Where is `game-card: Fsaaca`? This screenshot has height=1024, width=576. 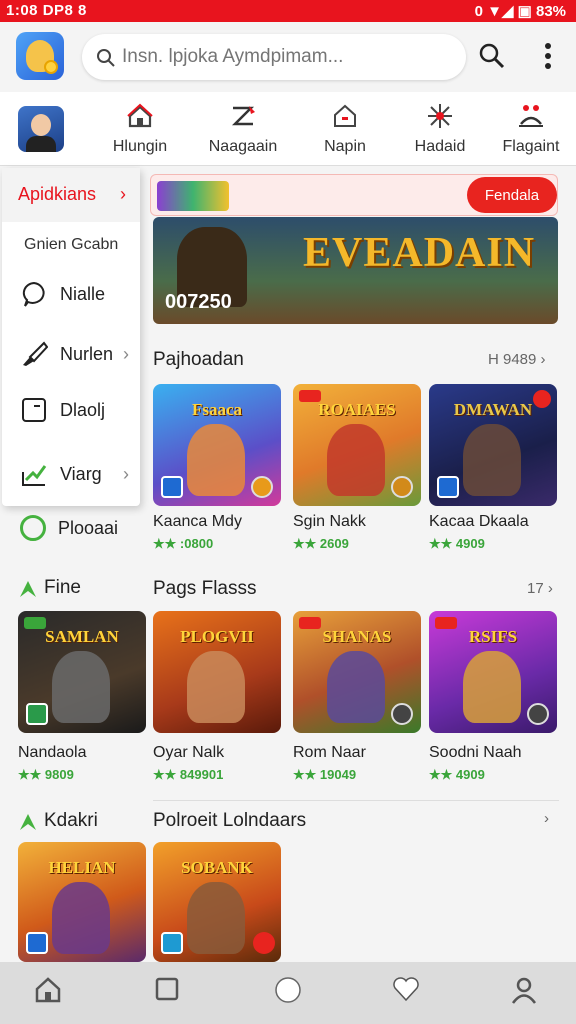 game-card: Fsaaca is located at coordinates (217, 445).